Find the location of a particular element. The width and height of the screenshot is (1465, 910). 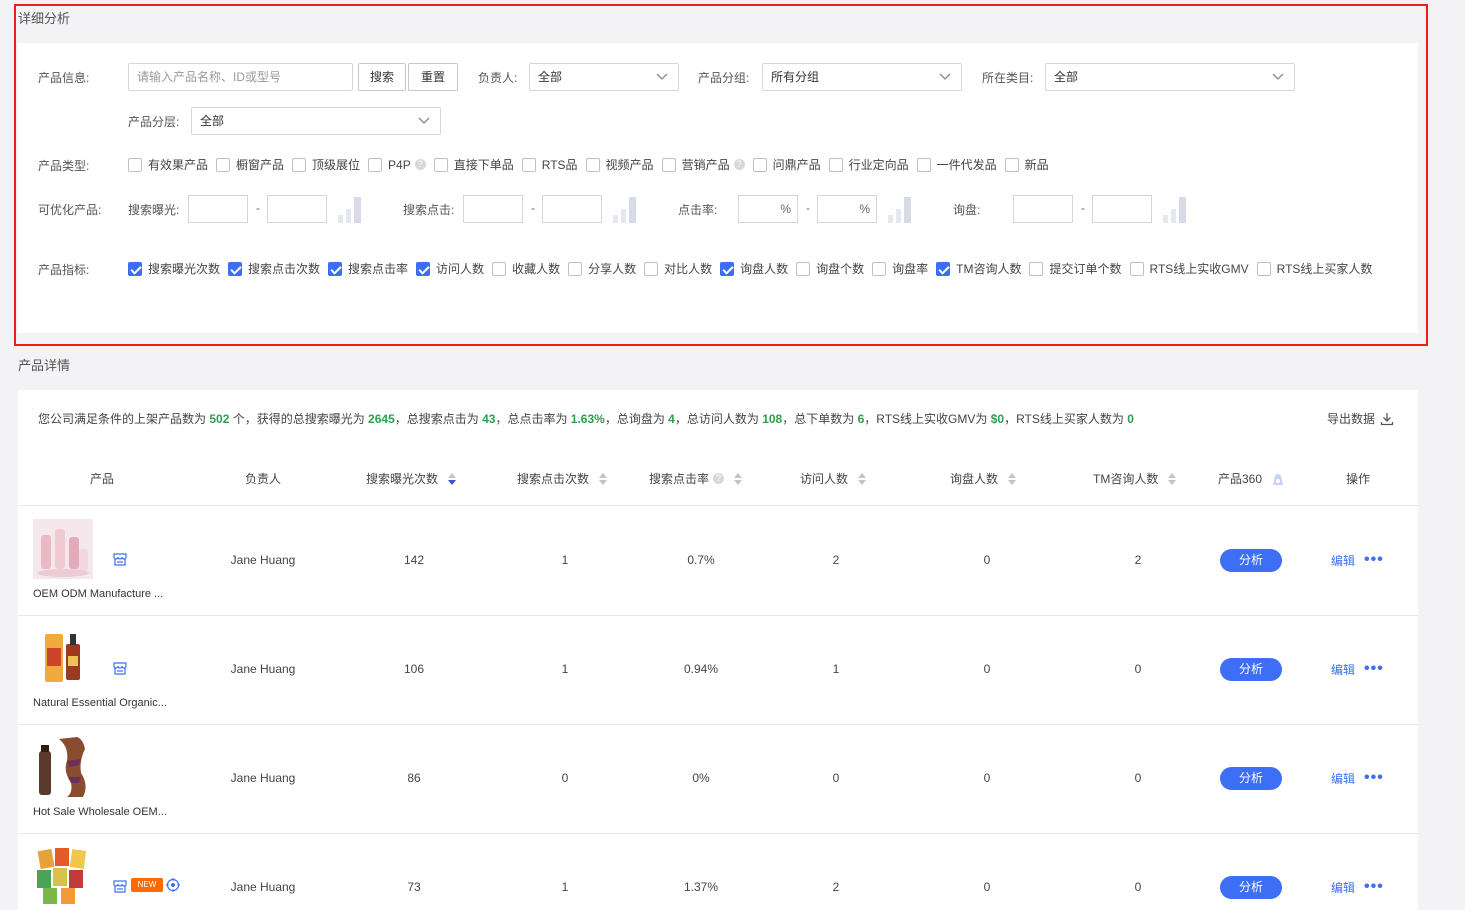

metric-option: TM咨询人数 is located at coordinates (978, 268).